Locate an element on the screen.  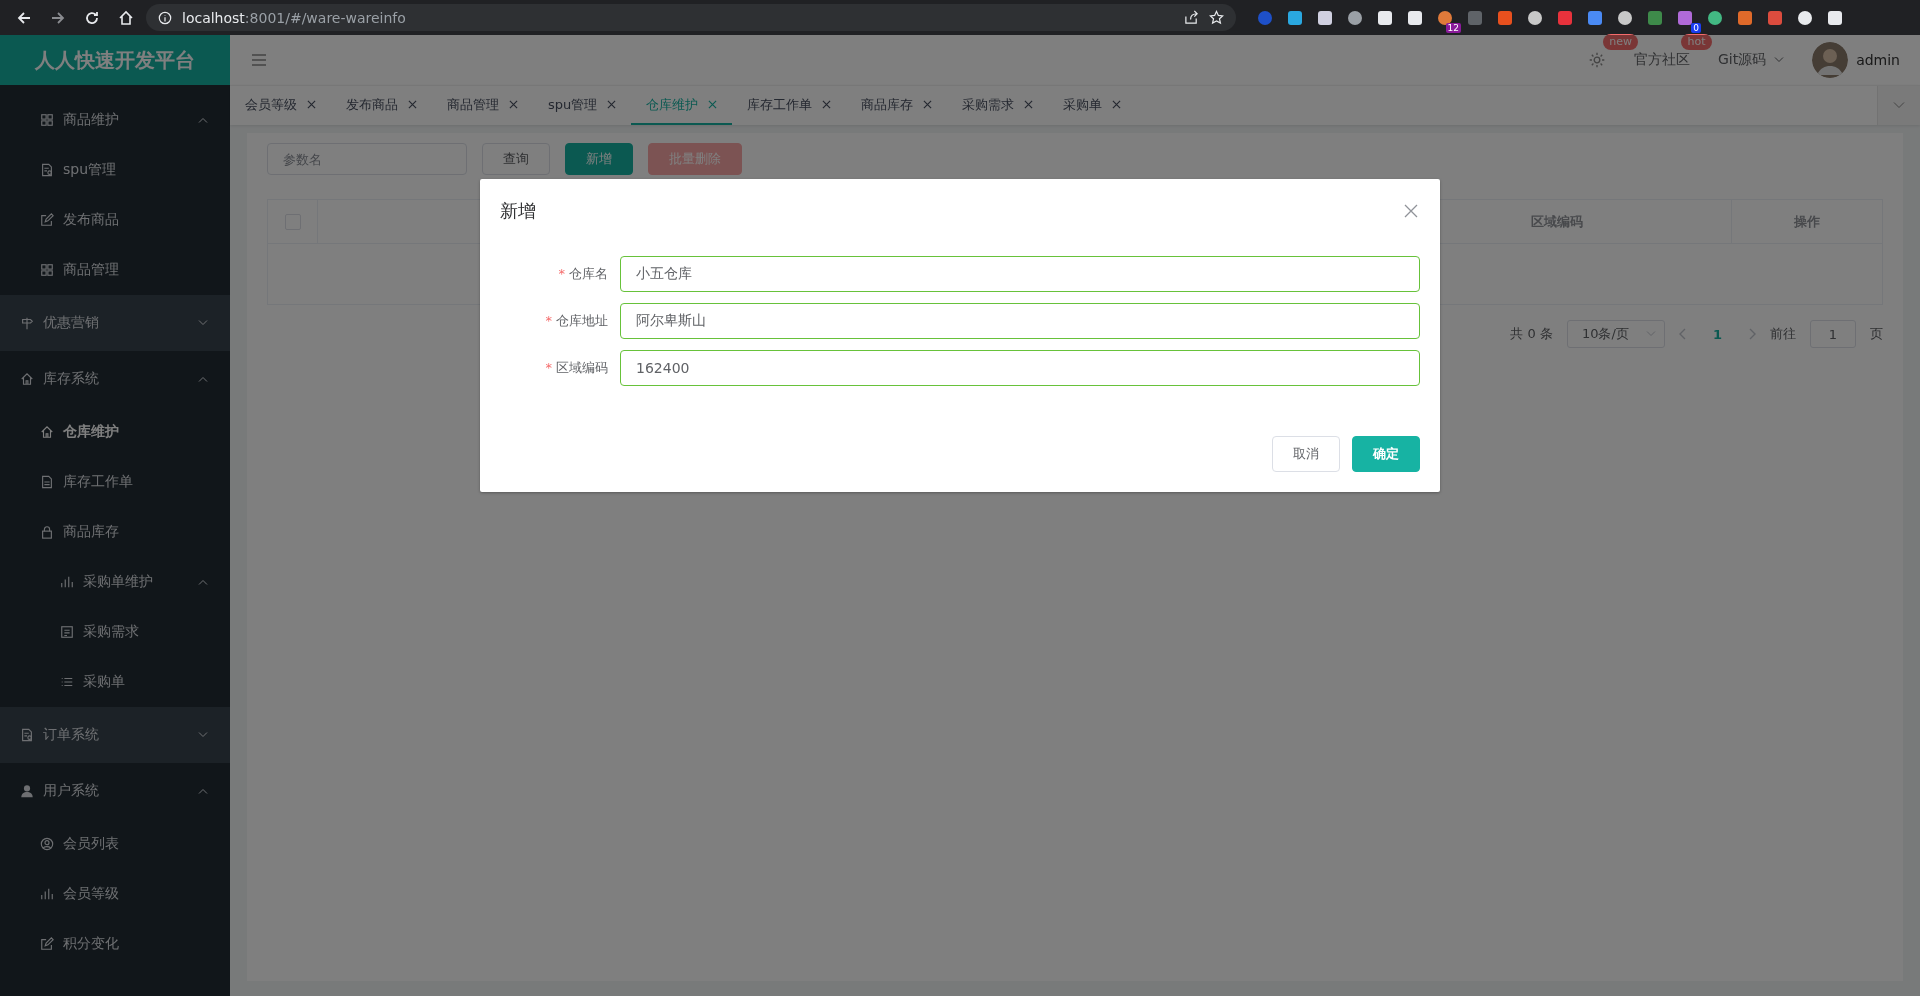
document-icon is located at coordinates (47, 482).